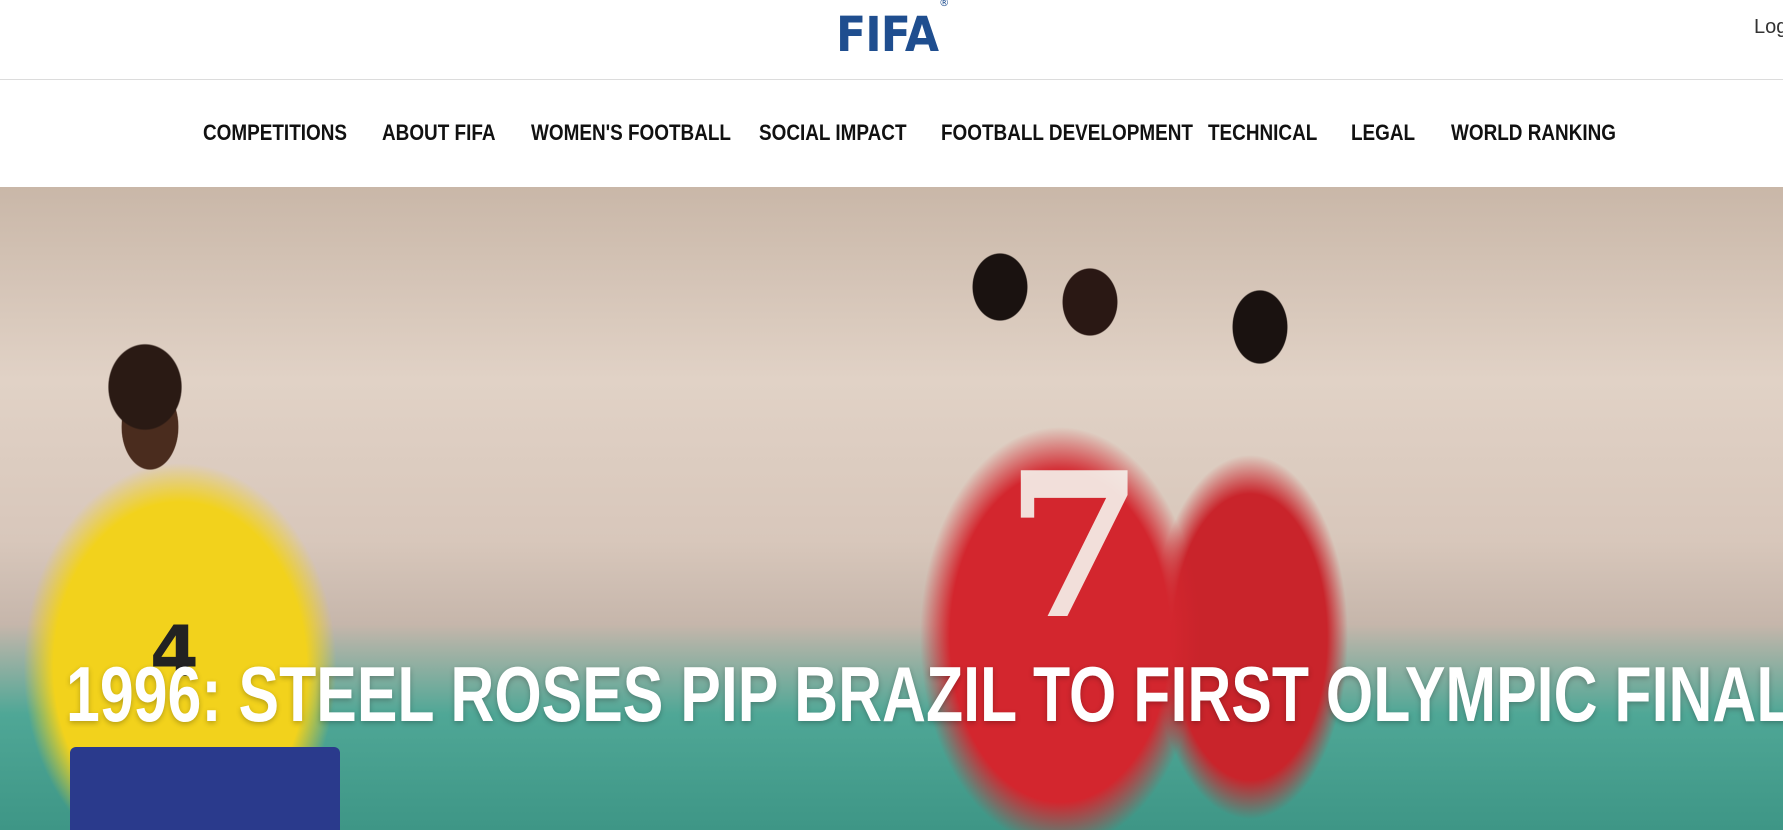  I want to click on top-bar: FIFA® Log, so click(891, 40).